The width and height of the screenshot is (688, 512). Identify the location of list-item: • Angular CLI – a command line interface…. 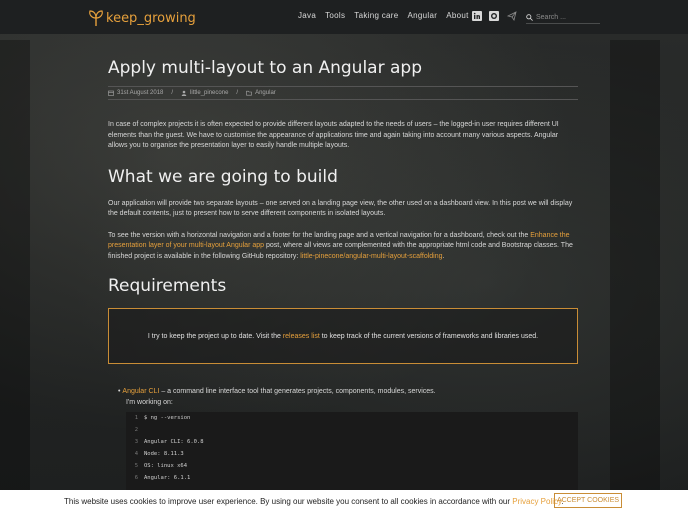
(277, 392).